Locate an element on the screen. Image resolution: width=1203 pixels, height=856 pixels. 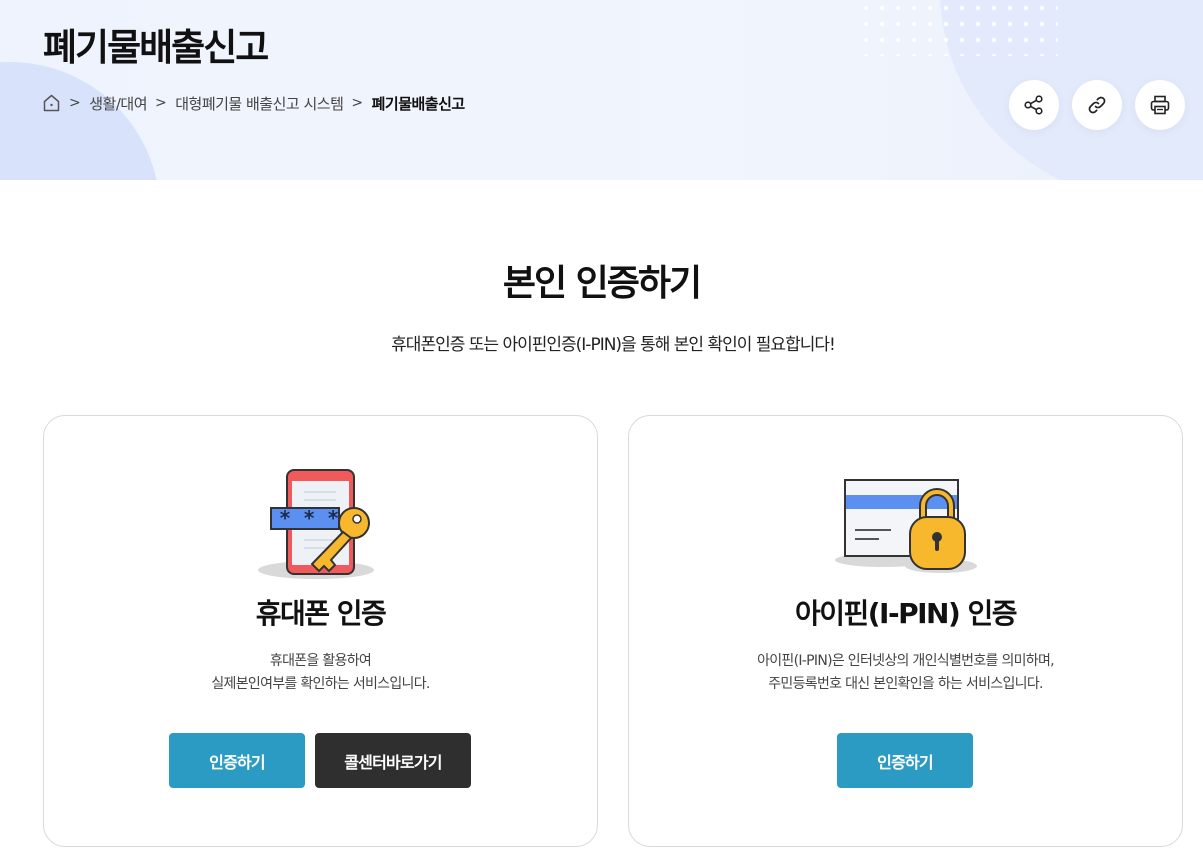
breadcrumb-item: 생활/대여 is located at coordinates (118, 103).